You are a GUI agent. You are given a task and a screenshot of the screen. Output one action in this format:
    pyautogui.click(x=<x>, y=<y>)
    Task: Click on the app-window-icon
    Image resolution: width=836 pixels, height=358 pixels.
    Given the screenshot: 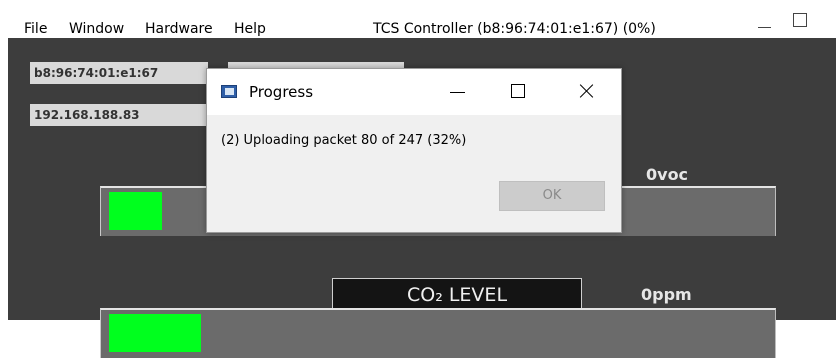 What is the action you would take?
    pyautogui.click(x=229, y=91)
    